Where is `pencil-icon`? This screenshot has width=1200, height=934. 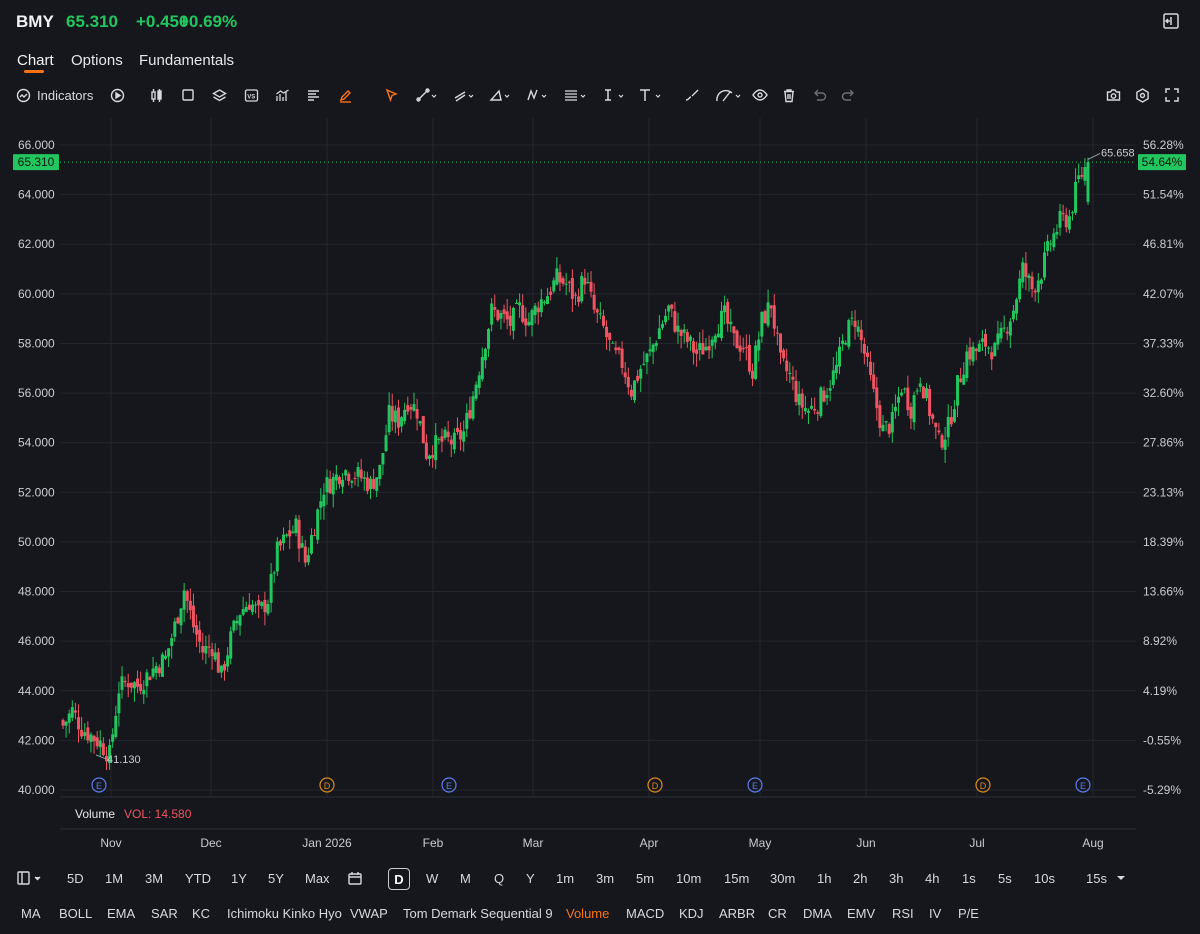 pencil-icon is located at coordinates (345, 95).